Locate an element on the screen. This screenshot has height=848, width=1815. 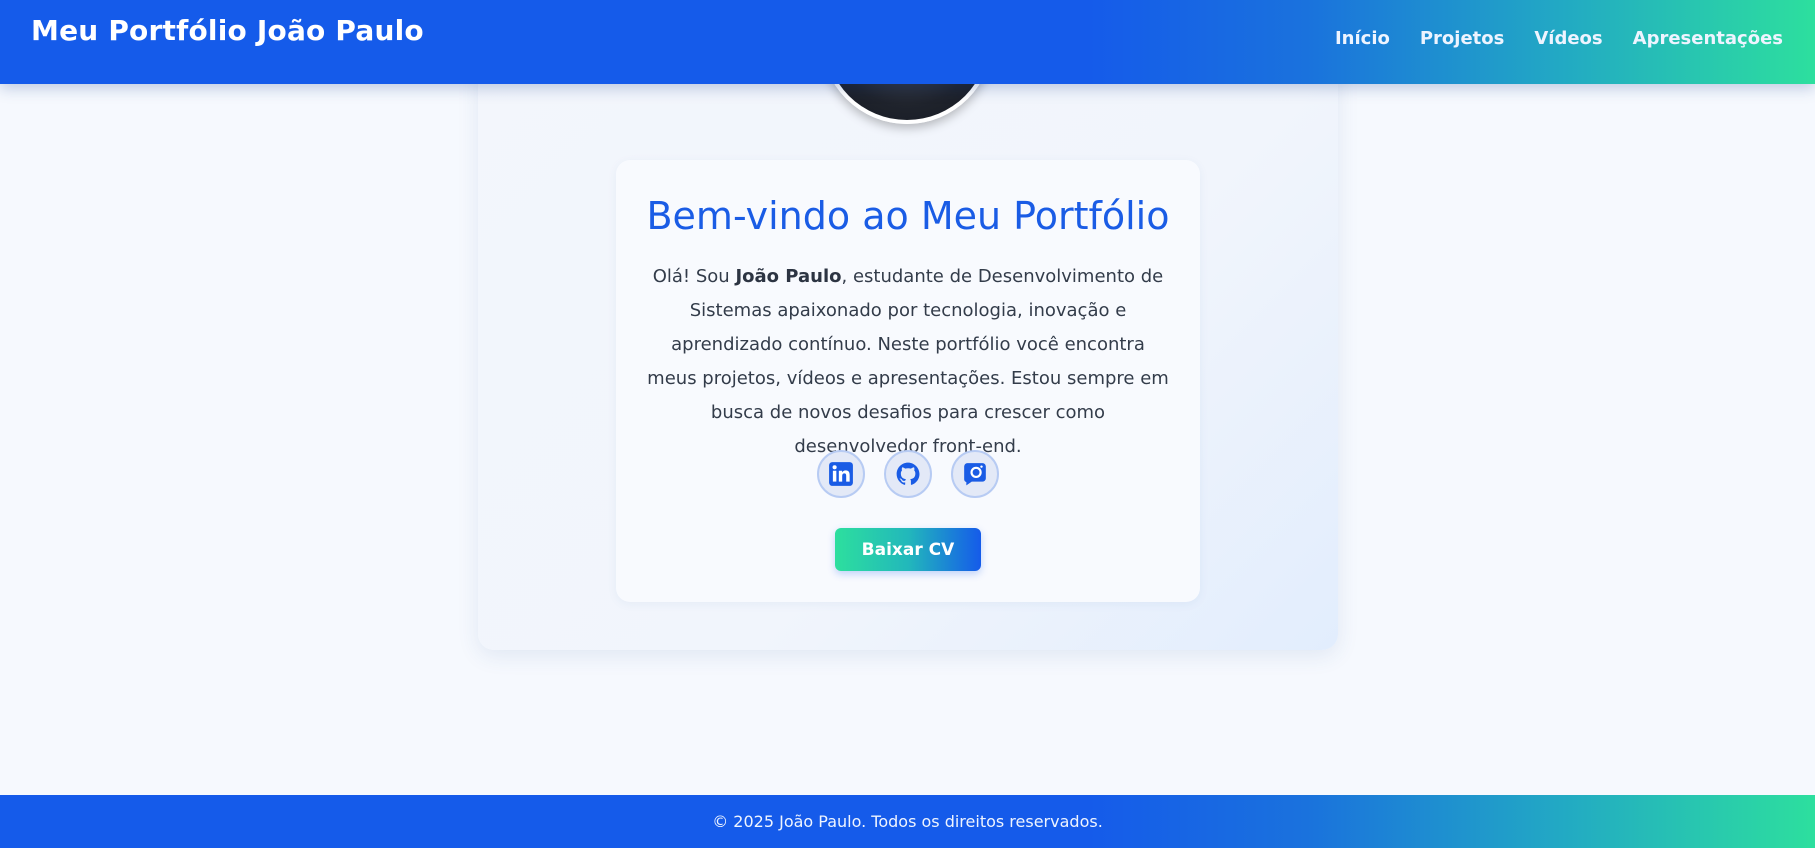
github-link is located at coordinates (908, 474).